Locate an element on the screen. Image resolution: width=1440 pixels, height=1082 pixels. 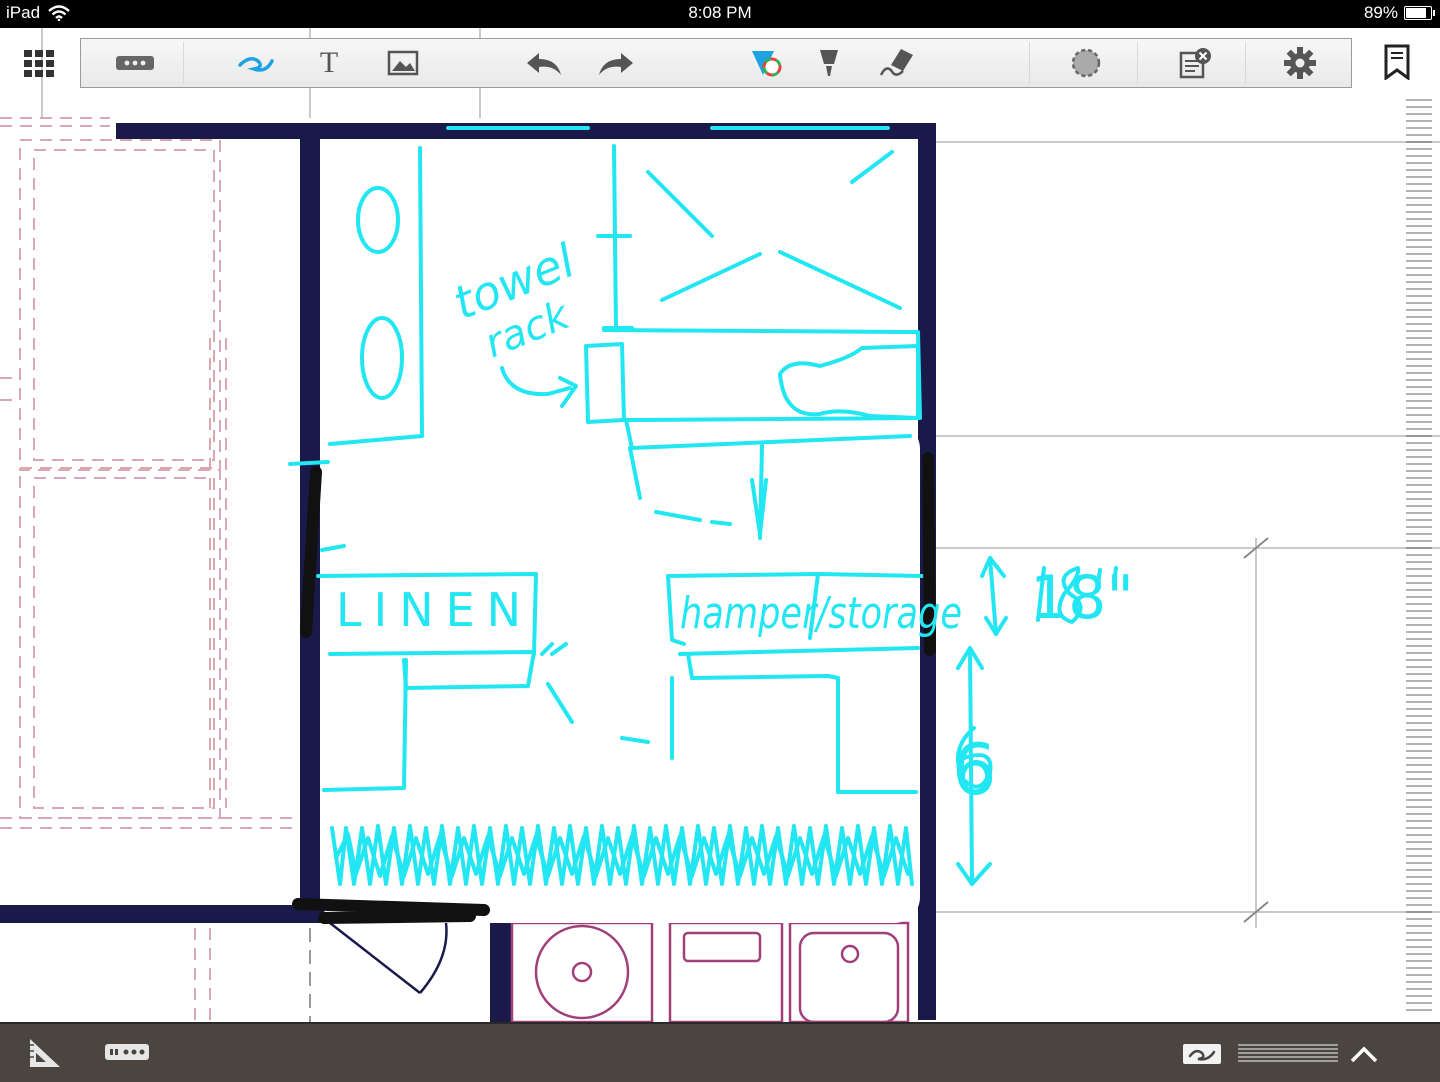
bookmark-button is located at coordinates (1397, 64).